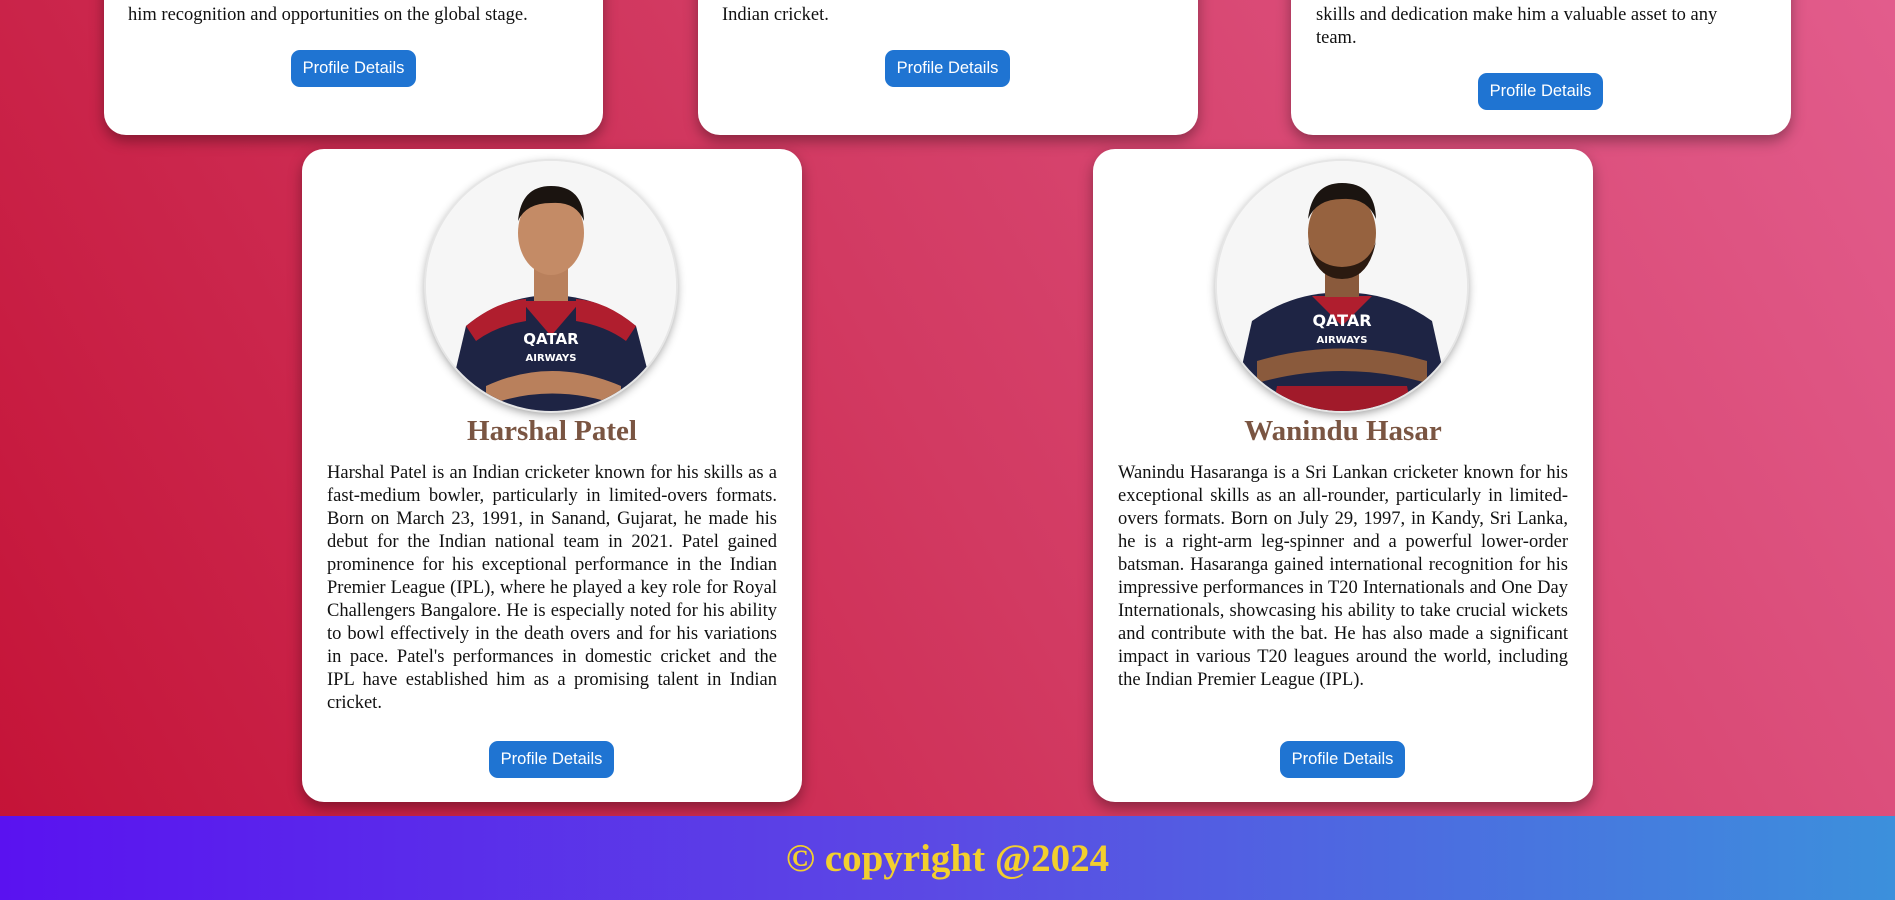 Image resolution: width=1895 pixels, height=900 pixels. I want to click on card-text-line: Indian cricket., so click(775, 15).